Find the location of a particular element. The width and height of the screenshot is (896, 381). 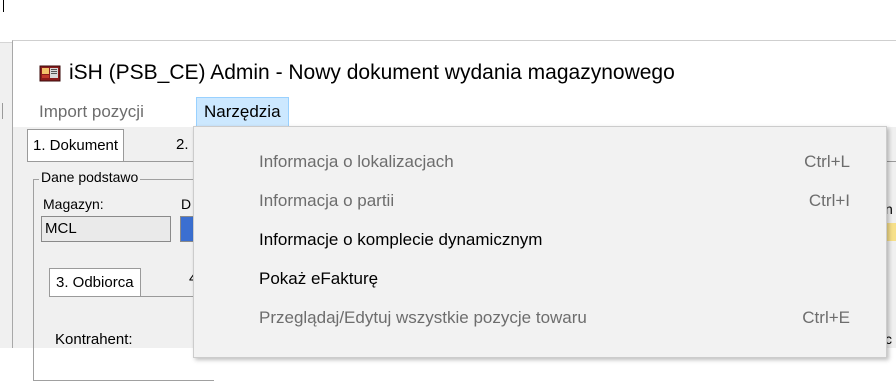

menu-item-label: Informacja o partii is located at coordinates (327, 200).